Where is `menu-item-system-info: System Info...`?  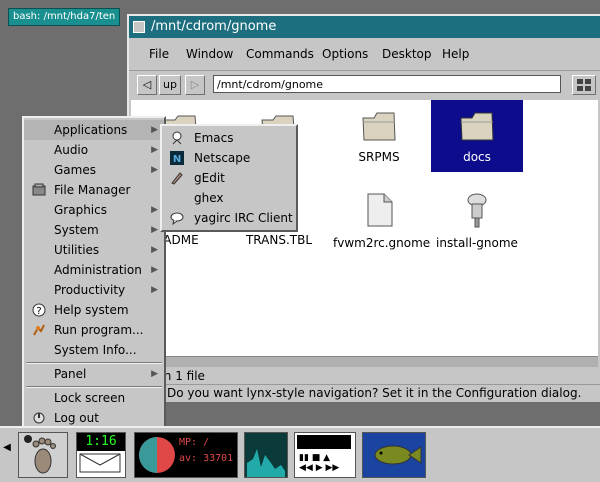
menu-item-system-info: System Info... is located at coordinates (94, 350).